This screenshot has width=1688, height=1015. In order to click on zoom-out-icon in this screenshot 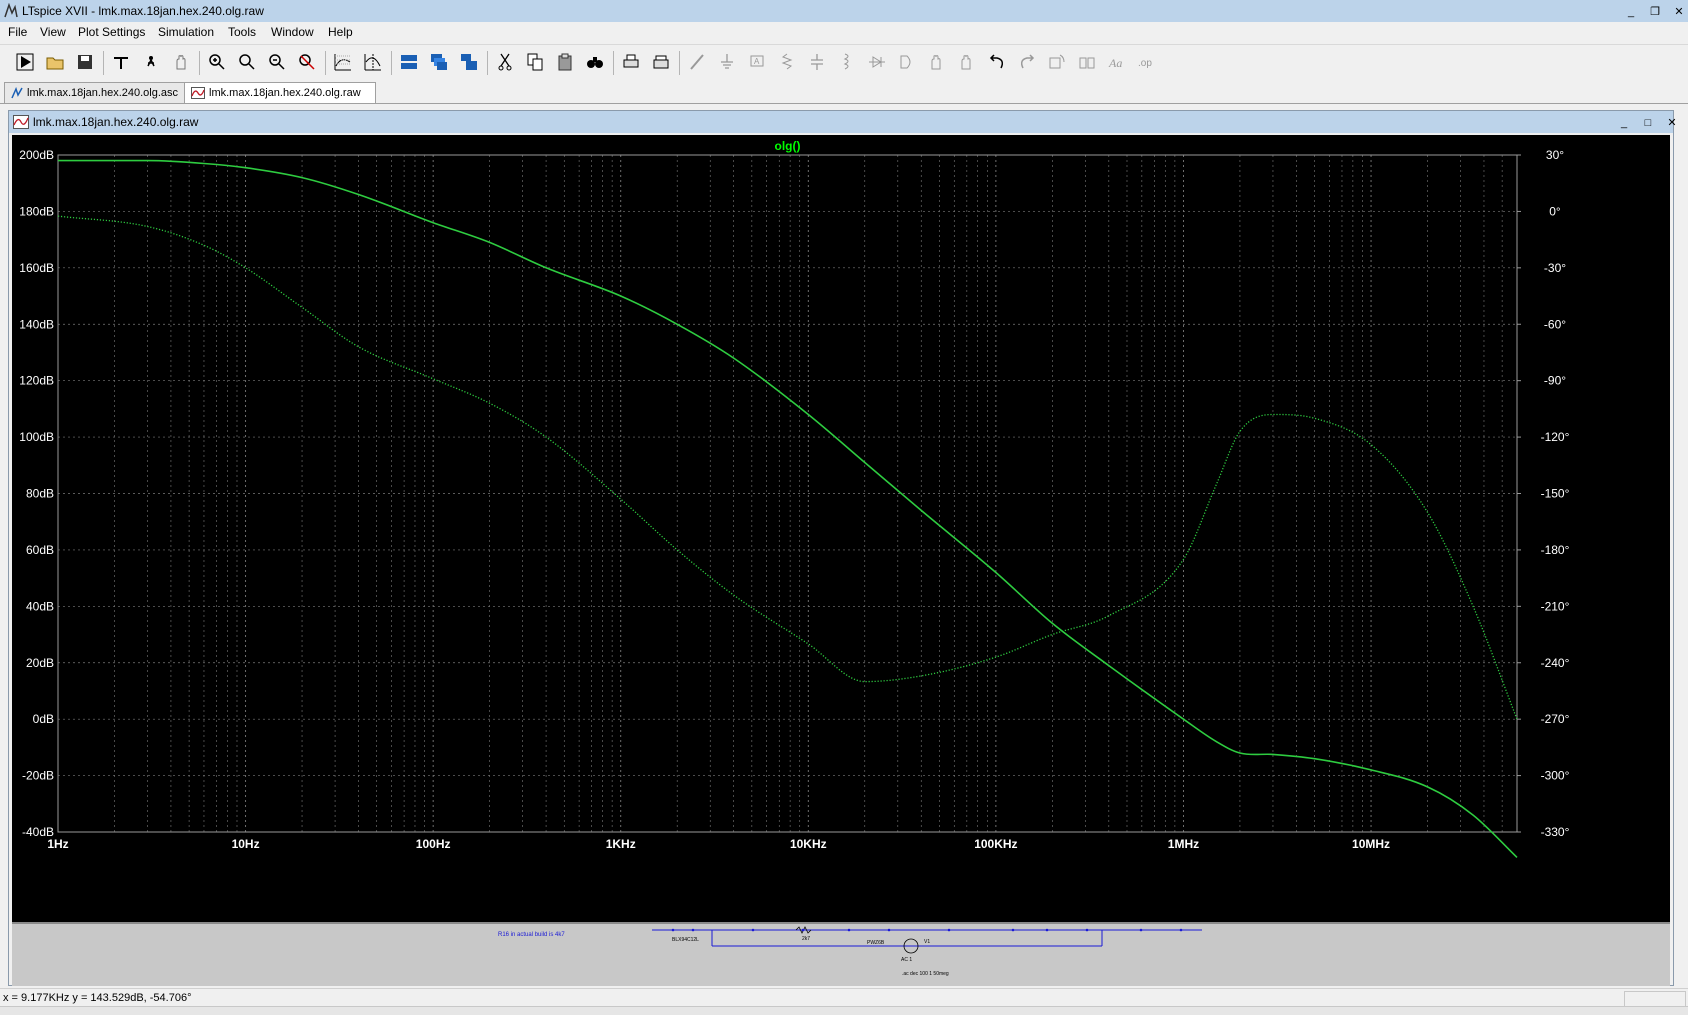, I will do `click(277, 62)`.